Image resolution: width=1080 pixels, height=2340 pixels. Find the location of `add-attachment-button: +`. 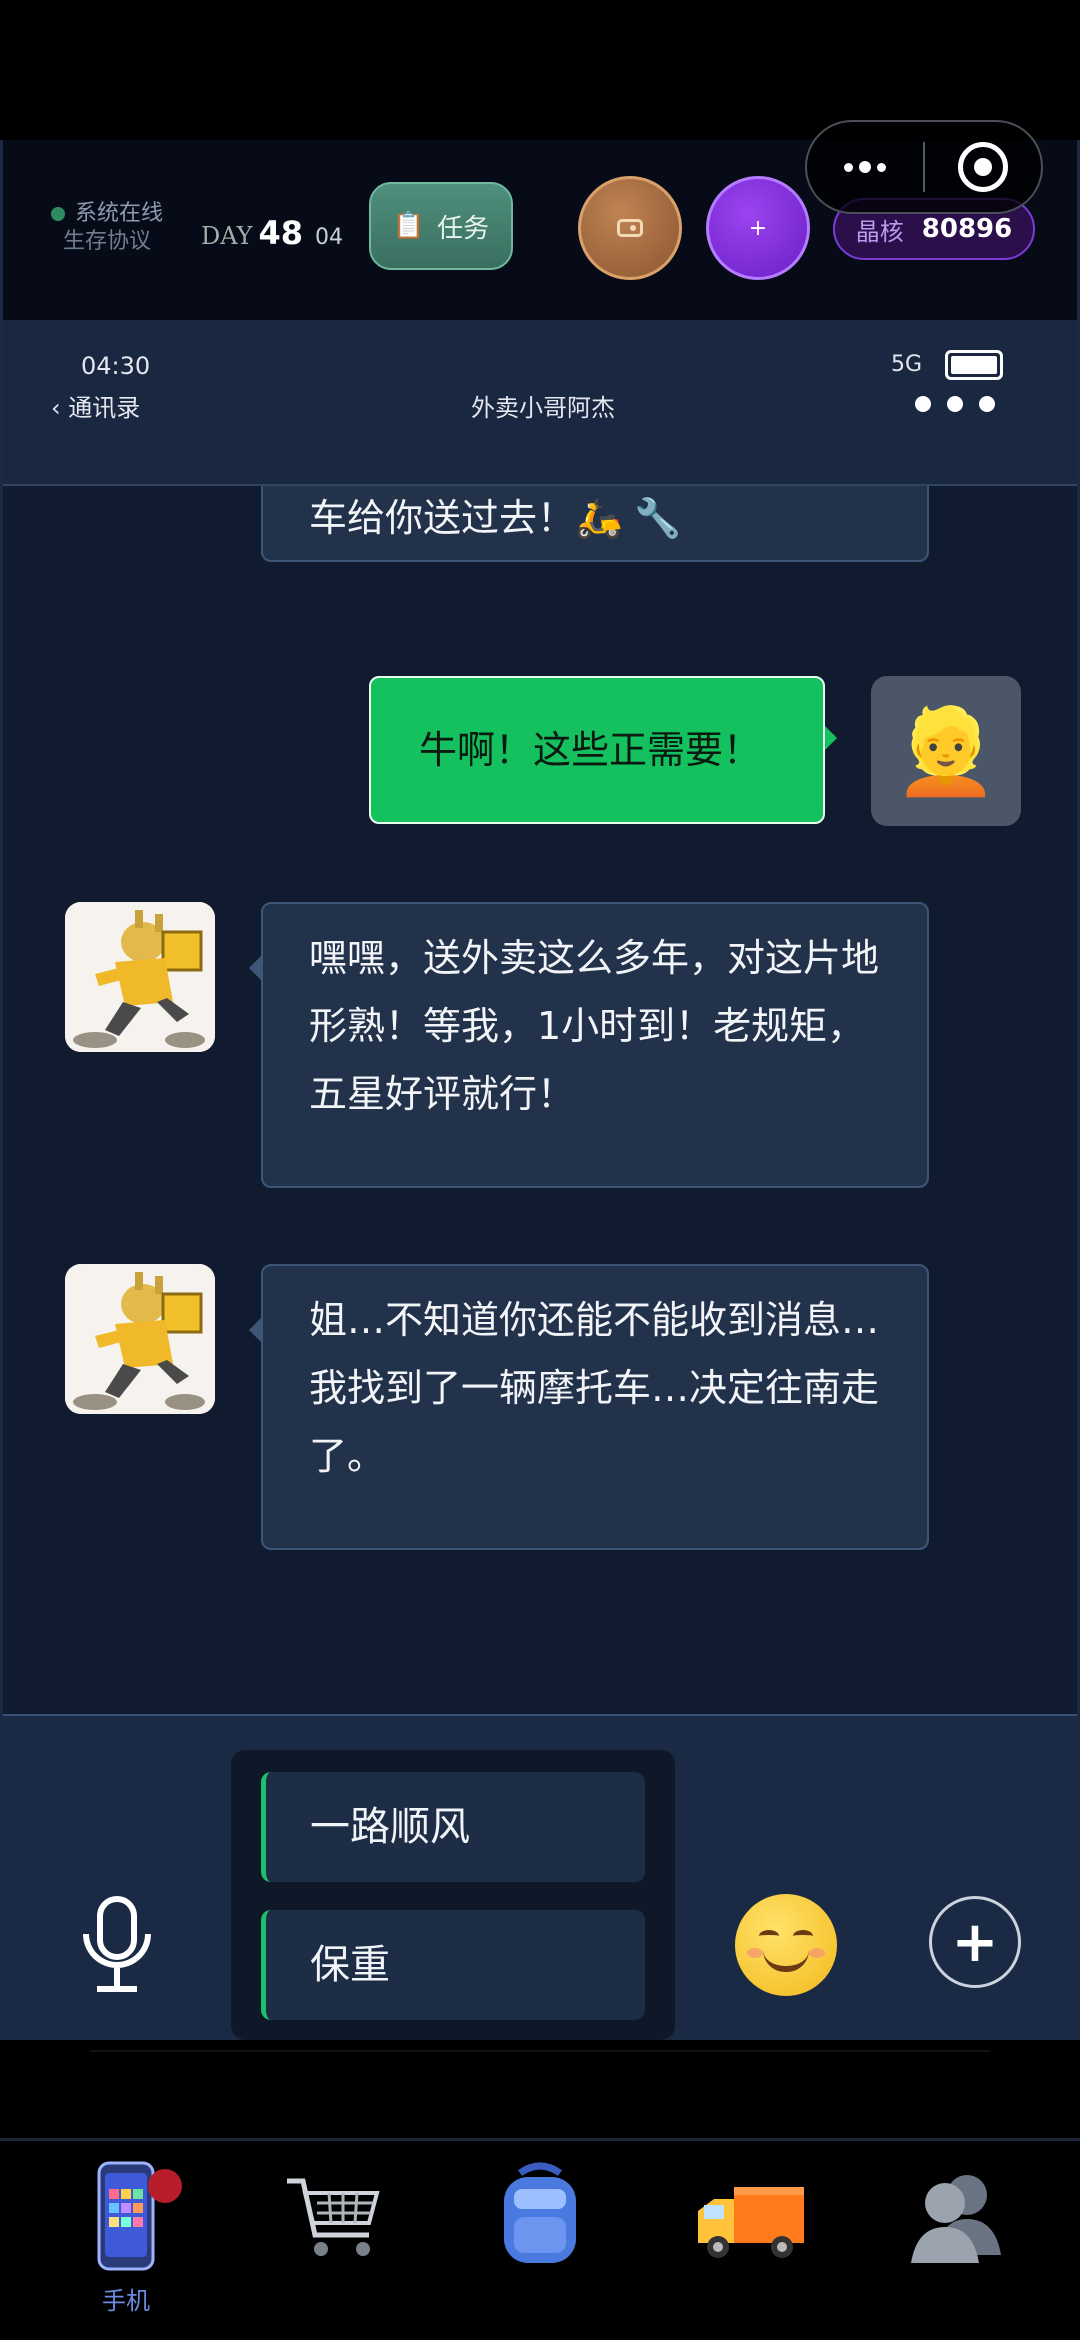

add-attachment-button: + is located at coordinates (975, 1942).